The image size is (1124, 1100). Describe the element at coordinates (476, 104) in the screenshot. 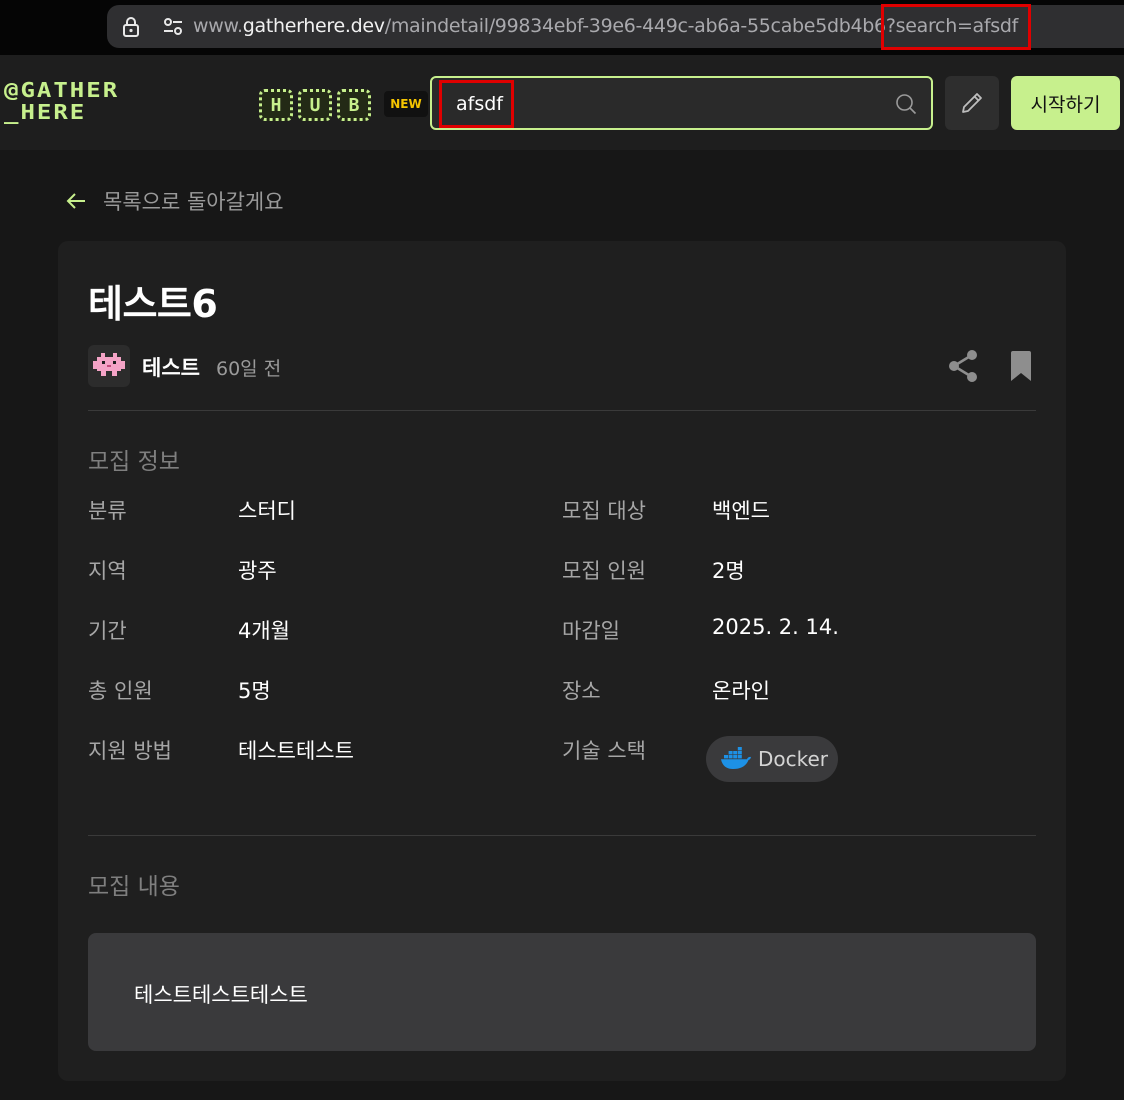

I see `search-value-highlight` at that location.